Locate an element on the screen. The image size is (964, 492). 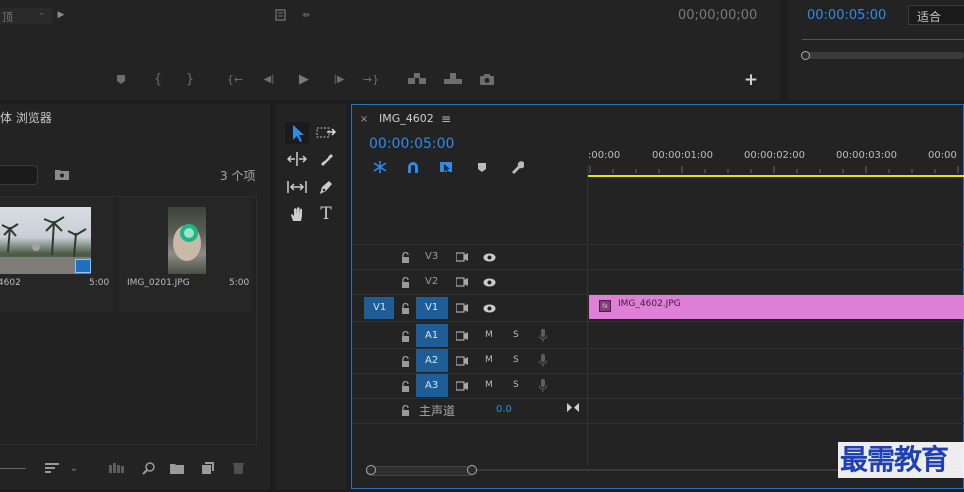
zoom-handle is located at coordinates (805, 55).